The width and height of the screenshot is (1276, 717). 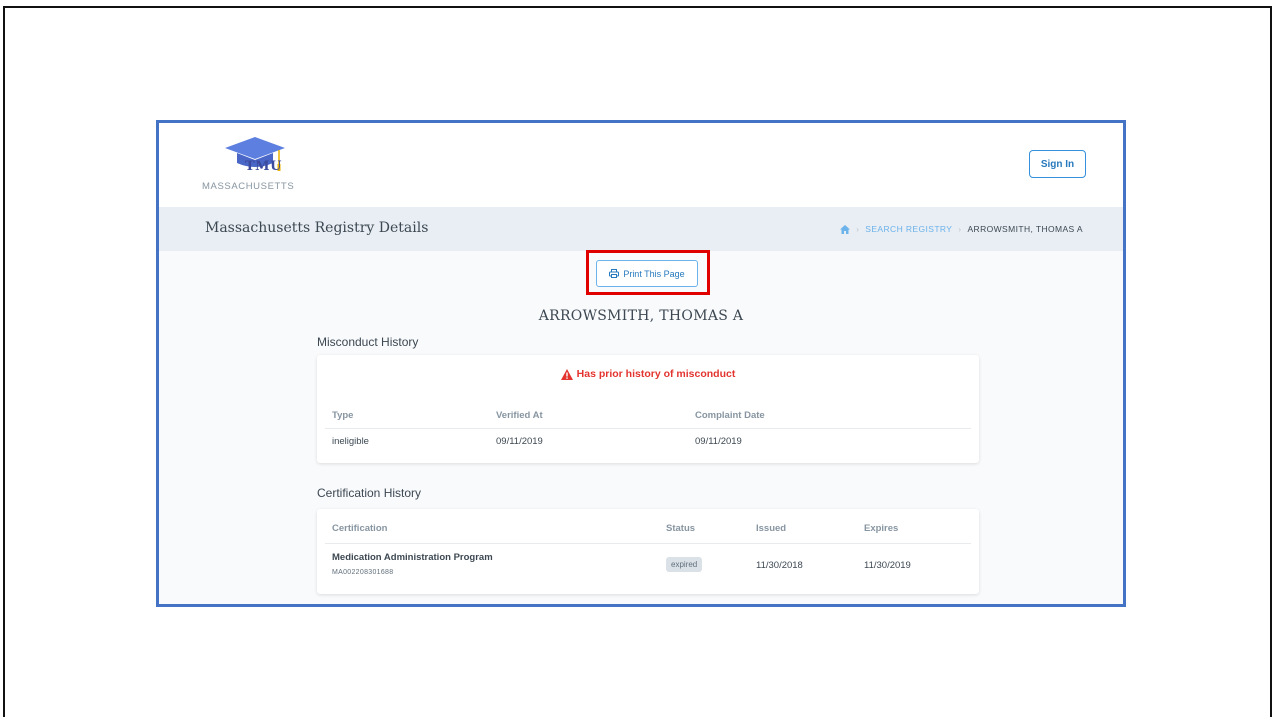 What do you see at coordinates (771, 528) in the screenshot?
I see `column-header-issued: Issued` at bounding box center [771, 528].